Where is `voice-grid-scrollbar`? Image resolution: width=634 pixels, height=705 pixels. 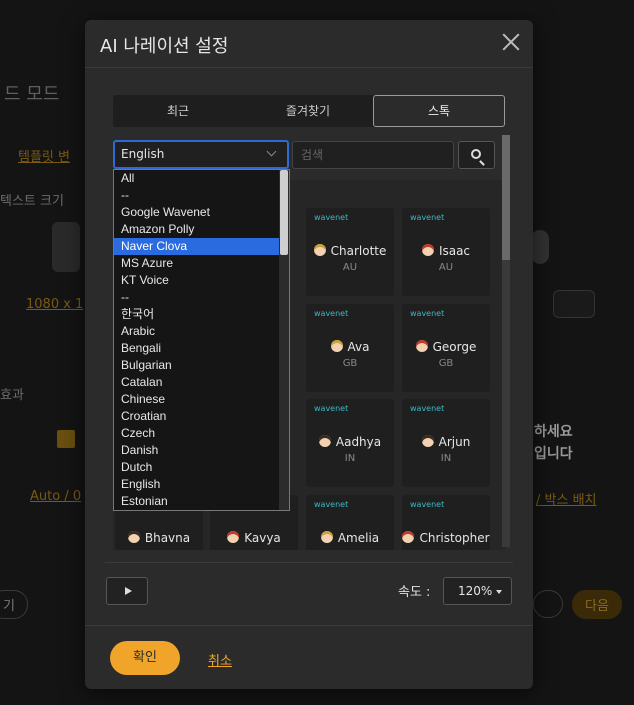
voice-grid-scrollbar is located at coordinates (506, 341).